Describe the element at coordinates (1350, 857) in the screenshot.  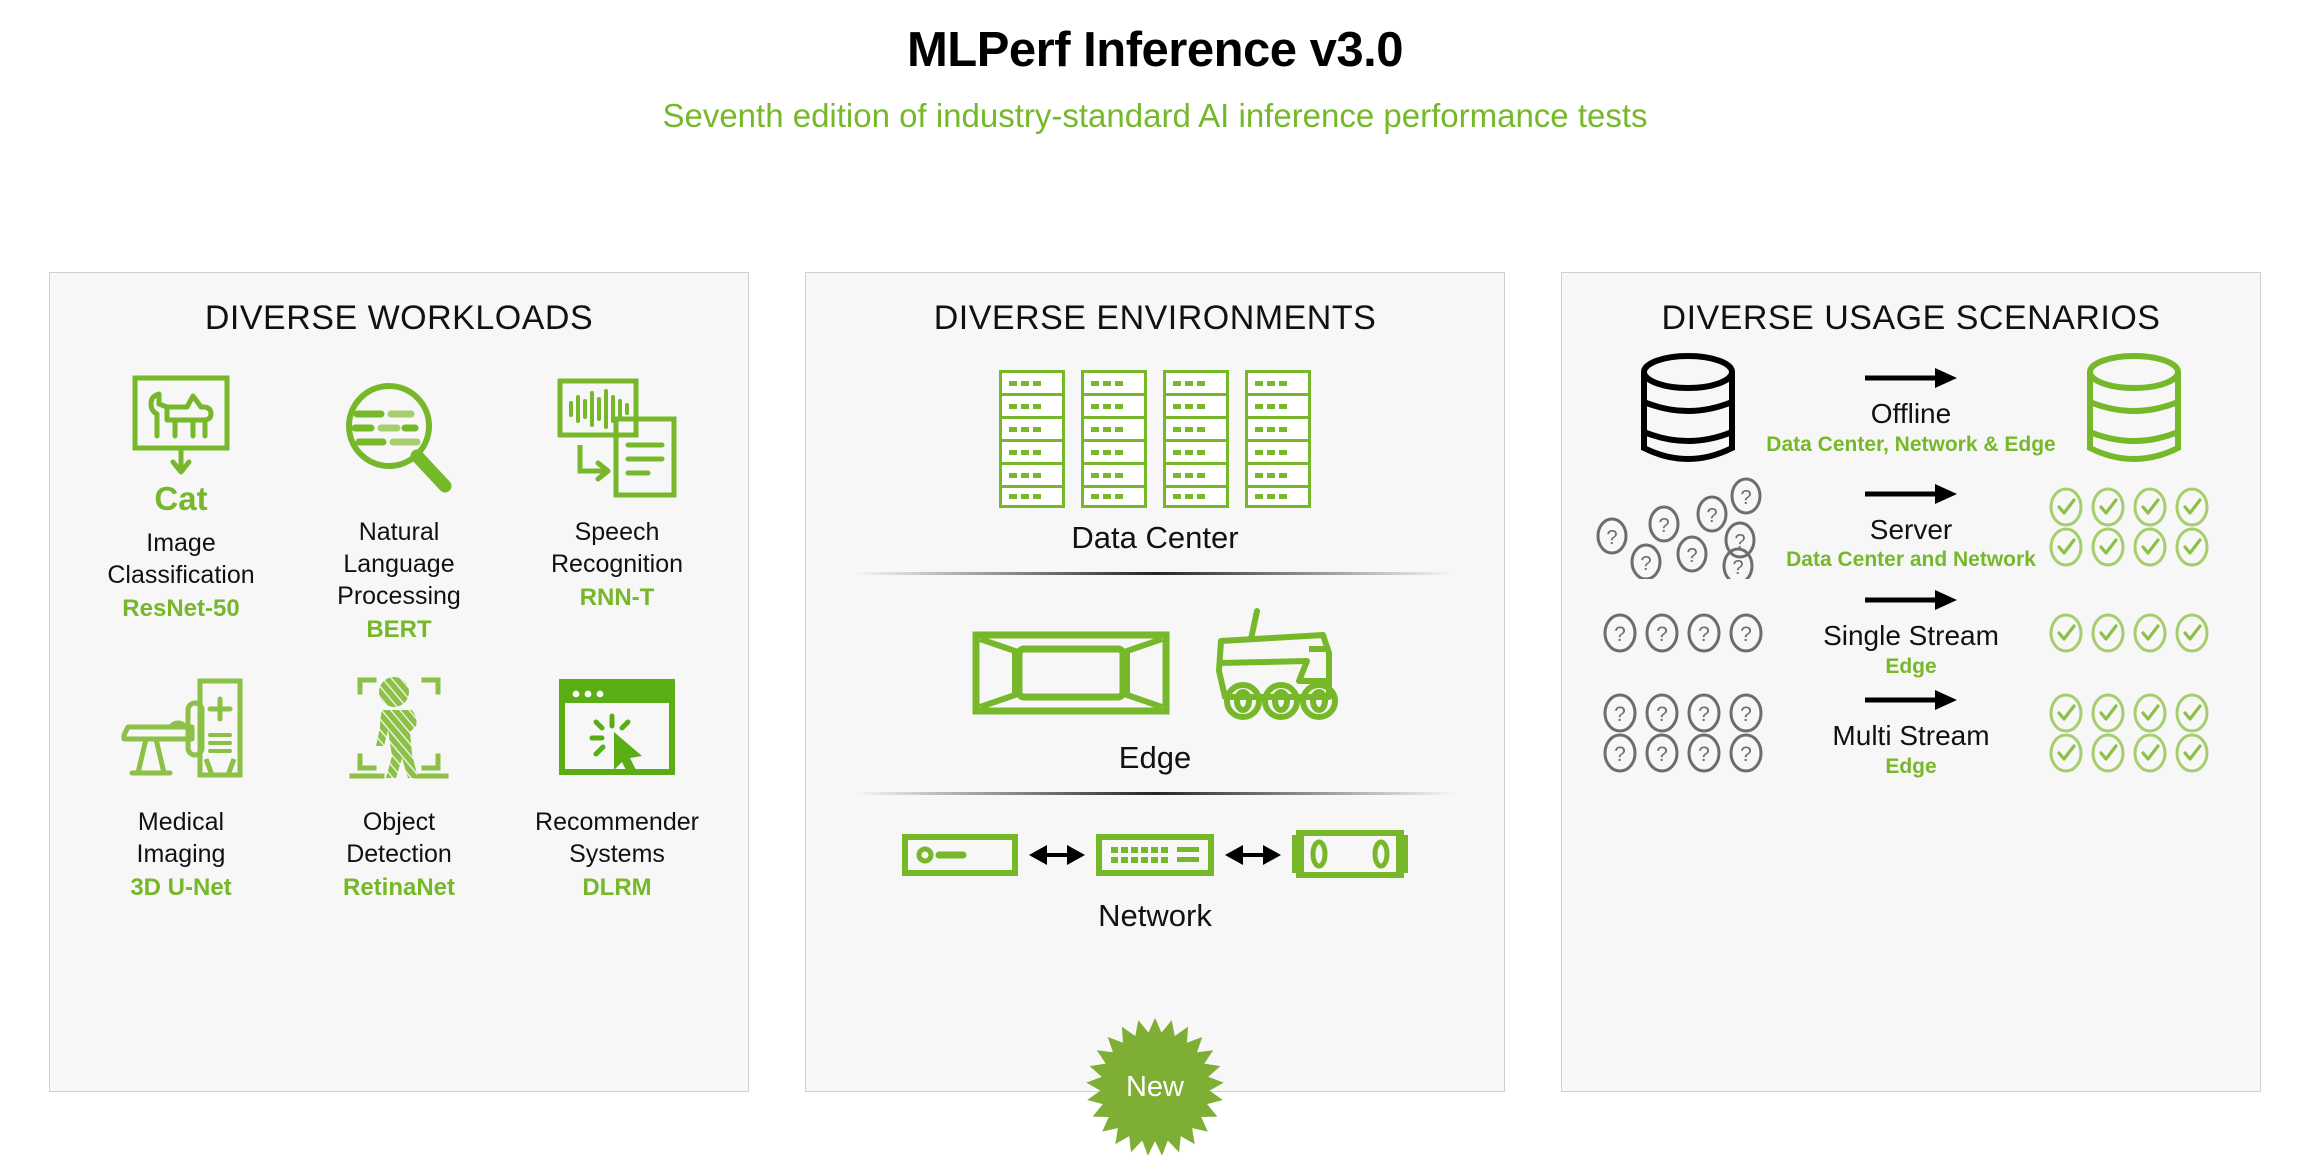
I see `network-appliance-icon` at that location.